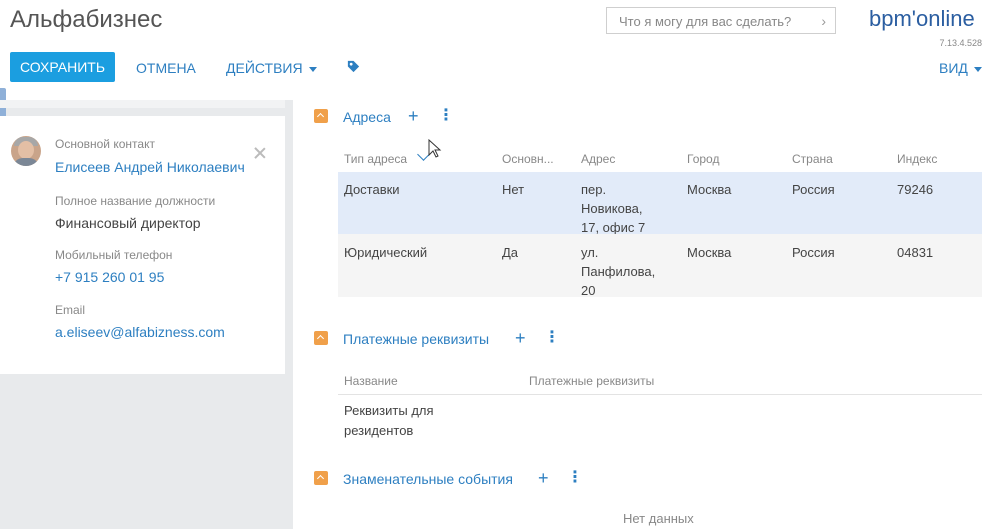 The image size is (999, 529). What do you see at coordinates (922, 18) in the screenshot?
I see `logo: bpm'online` at bounding box center [922, 18].